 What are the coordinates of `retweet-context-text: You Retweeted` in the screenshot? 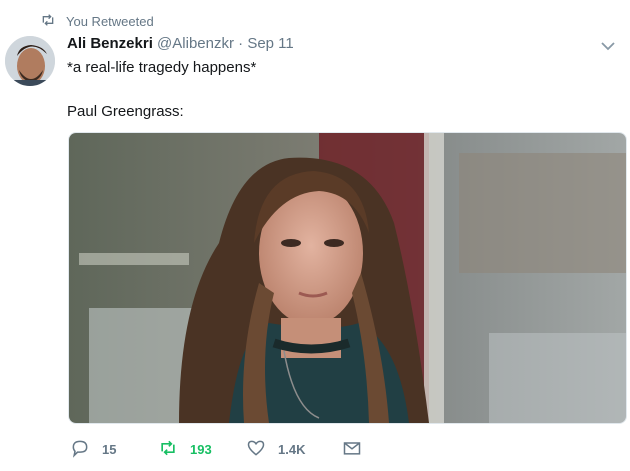 It's located at (110, 21).